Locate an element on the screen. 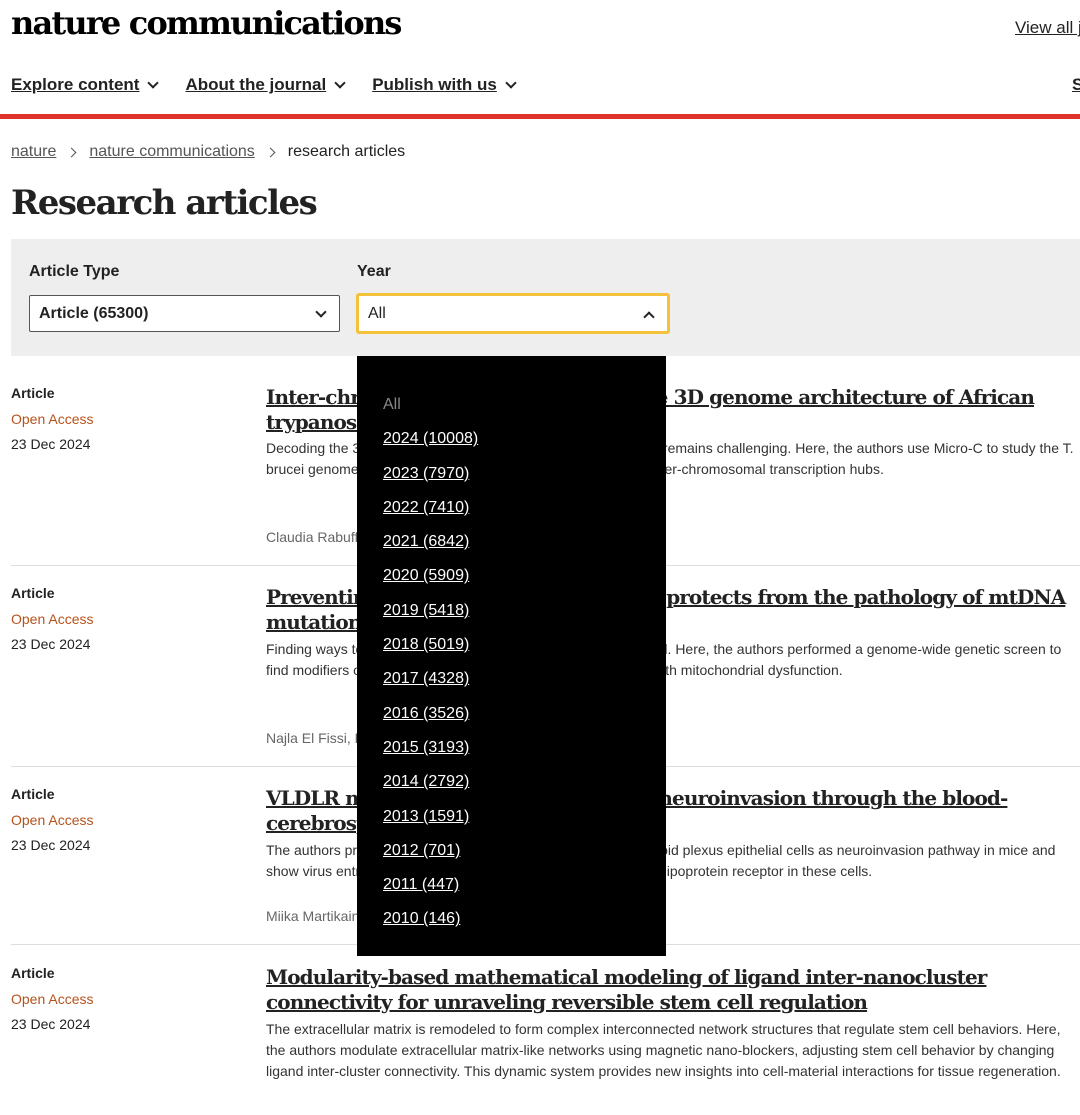  year-option: 2011 (447) is located at coordinates (430, 885).